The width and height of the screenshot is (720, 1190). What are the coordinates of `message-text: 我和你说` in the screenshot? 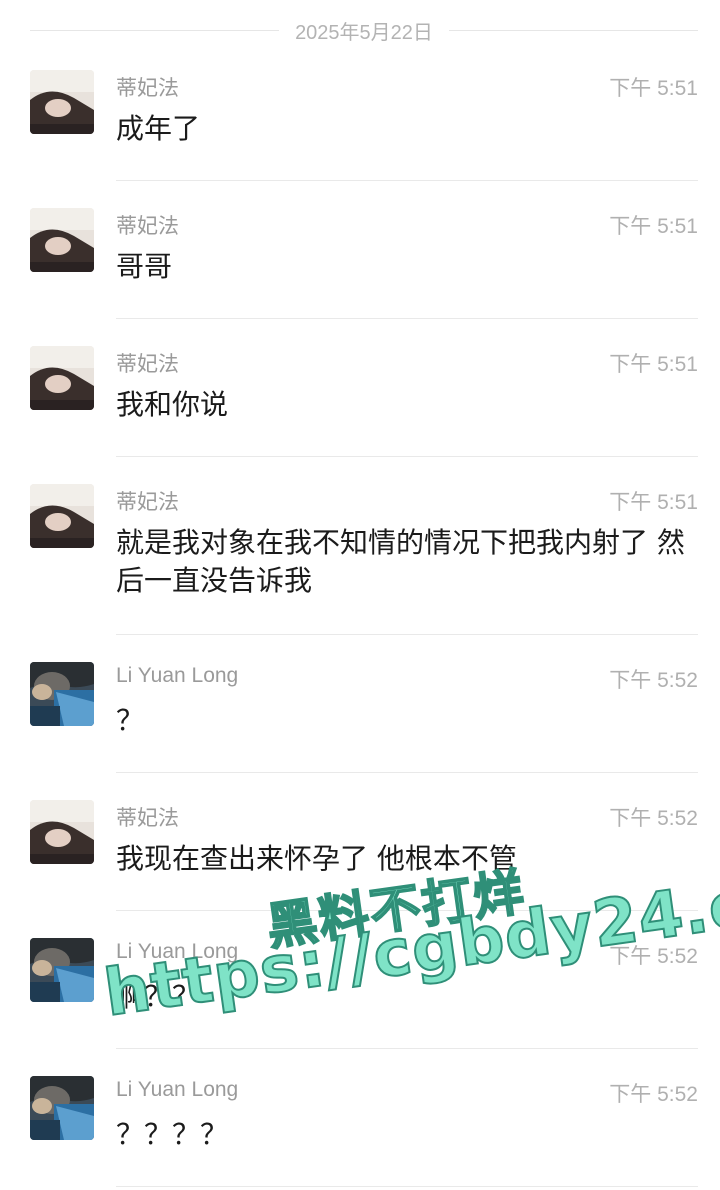 It's located at (172, 404).